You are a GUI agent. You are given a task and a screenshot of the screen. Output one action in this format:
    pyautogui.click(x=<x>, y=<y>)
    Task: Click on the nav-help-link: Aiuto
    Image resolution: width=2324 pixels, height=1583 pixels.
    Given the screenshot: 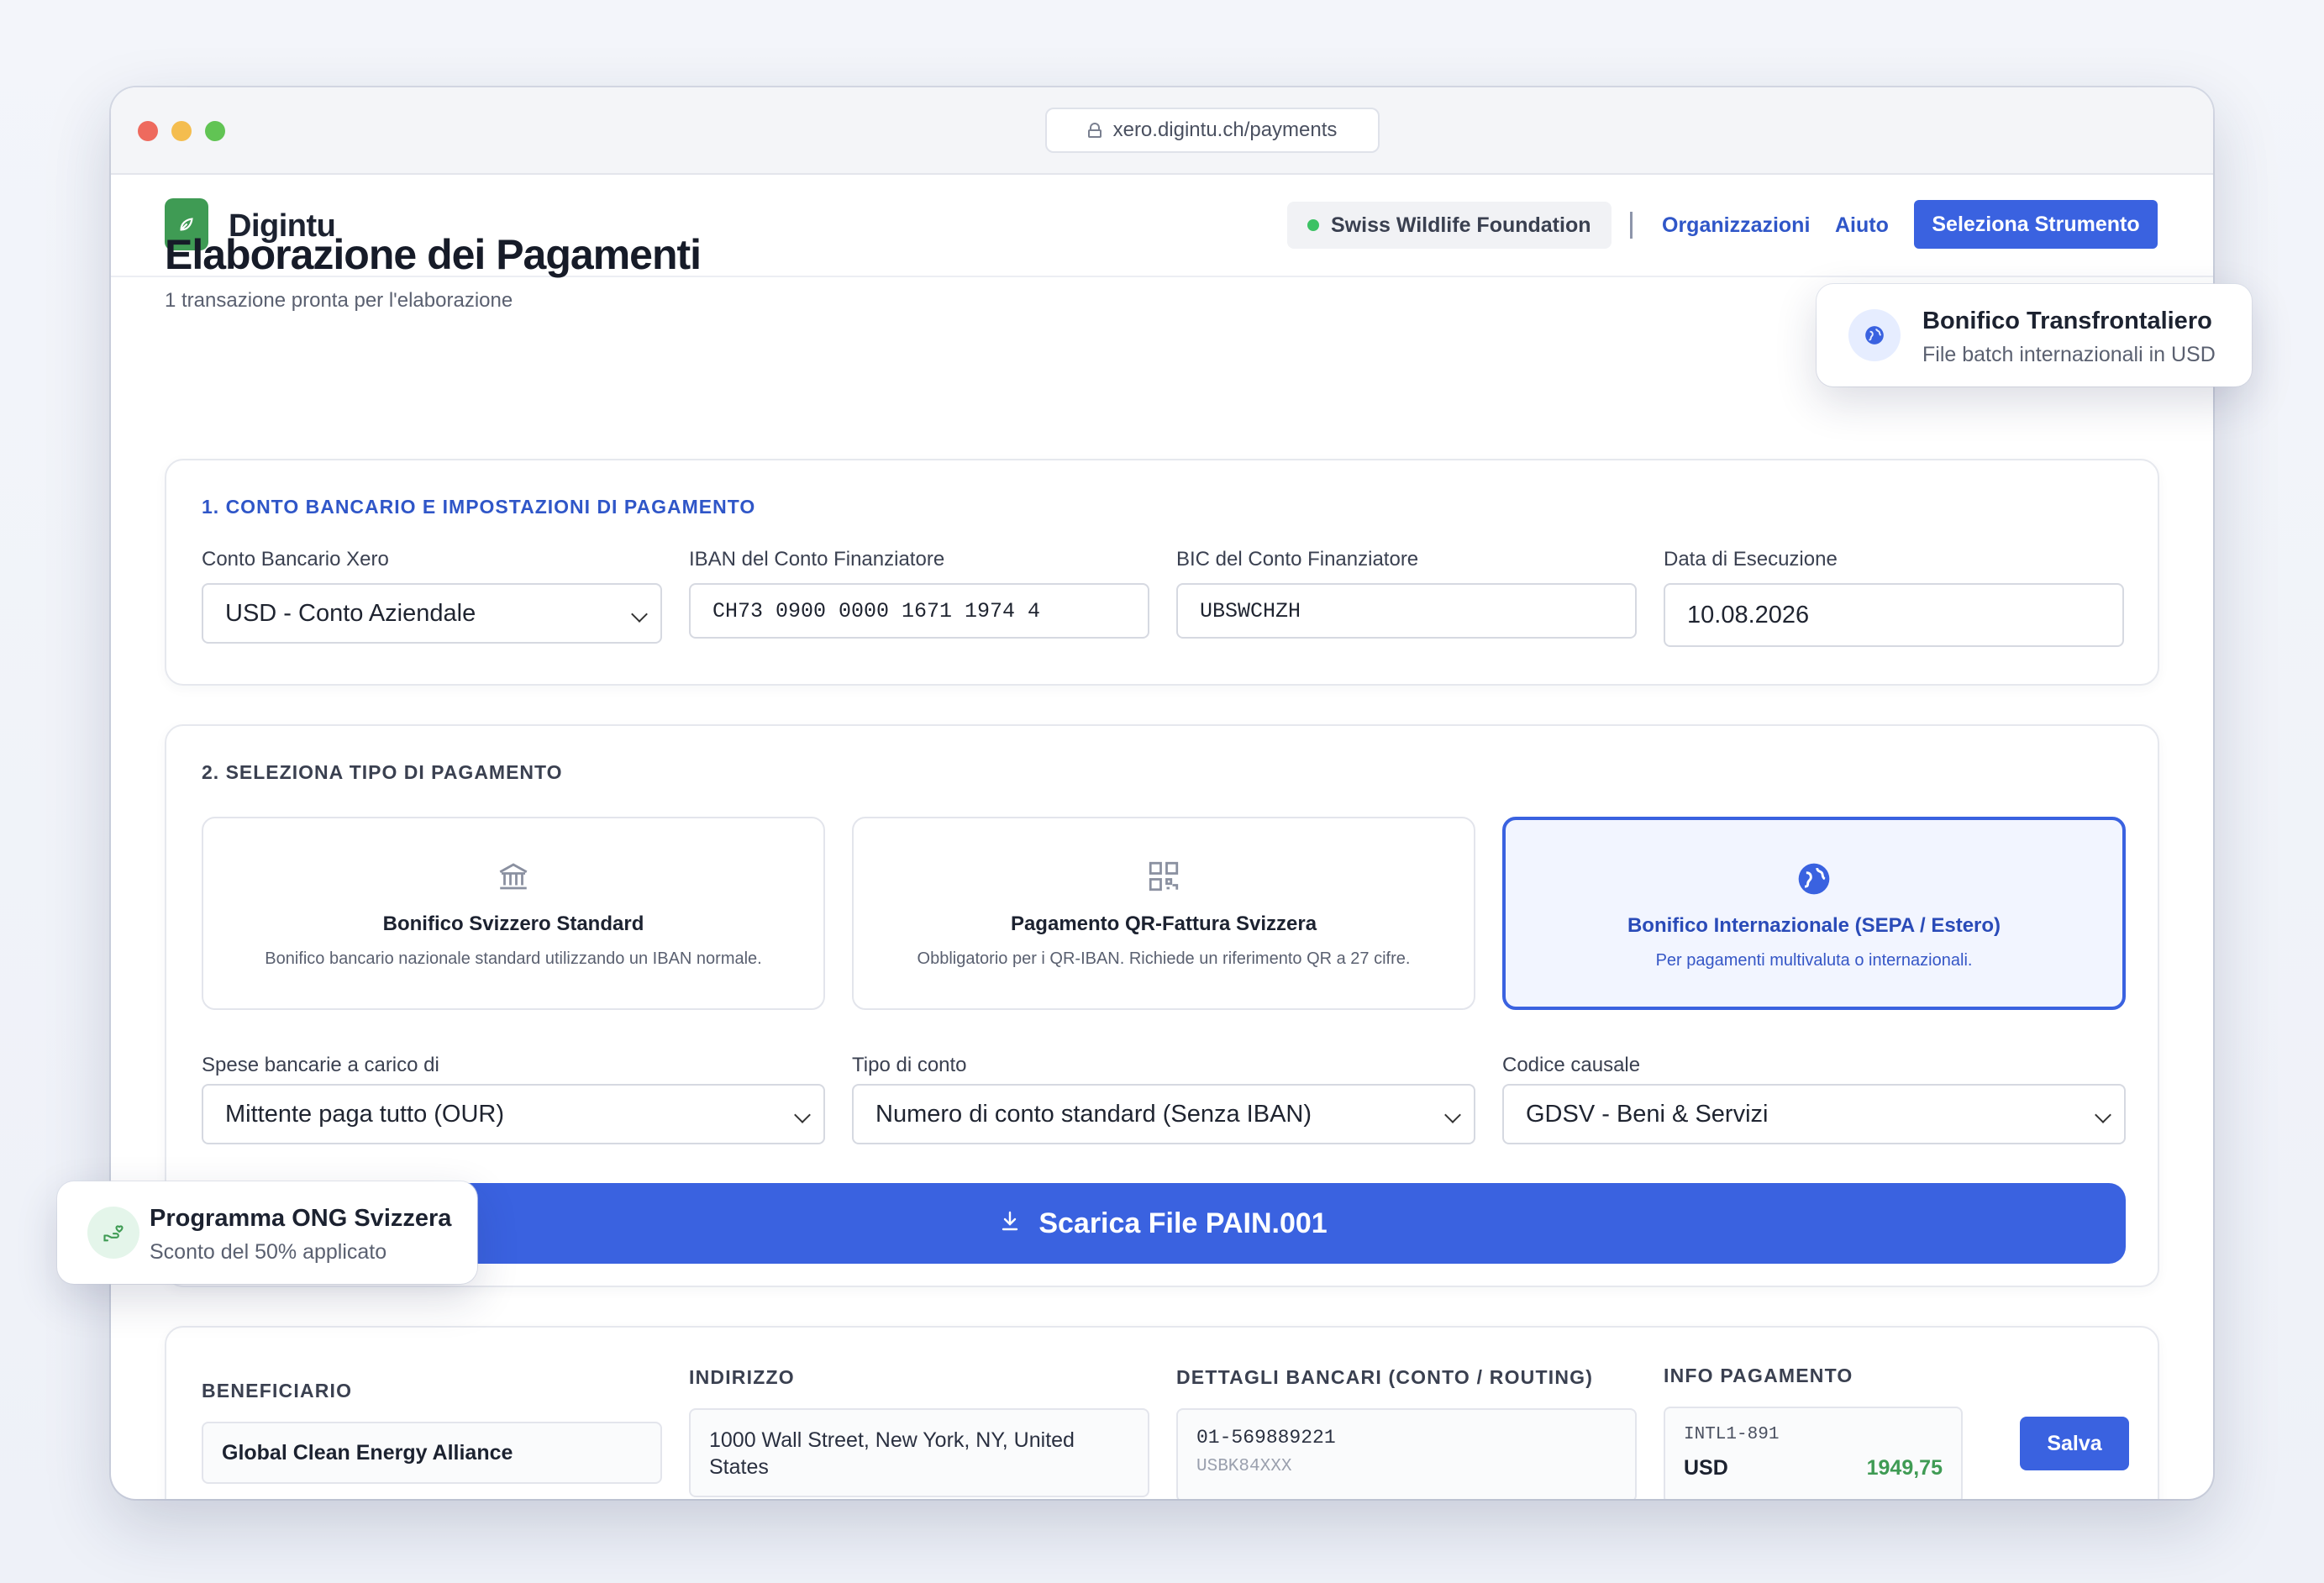 What is the action you would take?
    pyautogui.click(x=1862, y=225)
    